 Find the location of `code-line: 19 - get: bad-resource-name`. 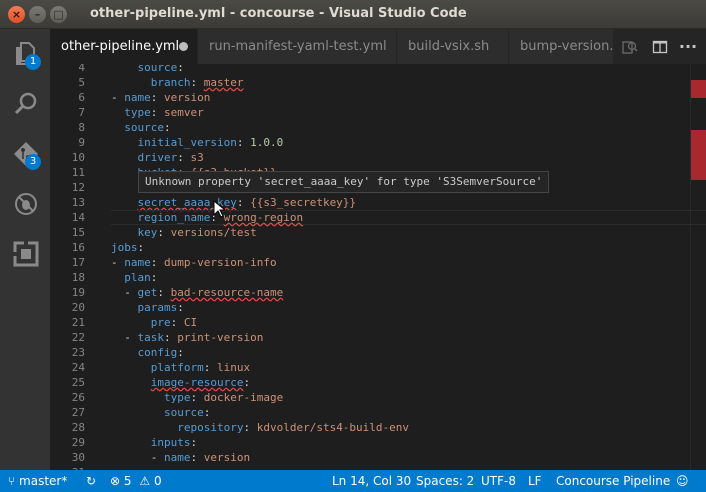

code-line: 19 - get: bad-resource-name is located at coordinates (378, 292).